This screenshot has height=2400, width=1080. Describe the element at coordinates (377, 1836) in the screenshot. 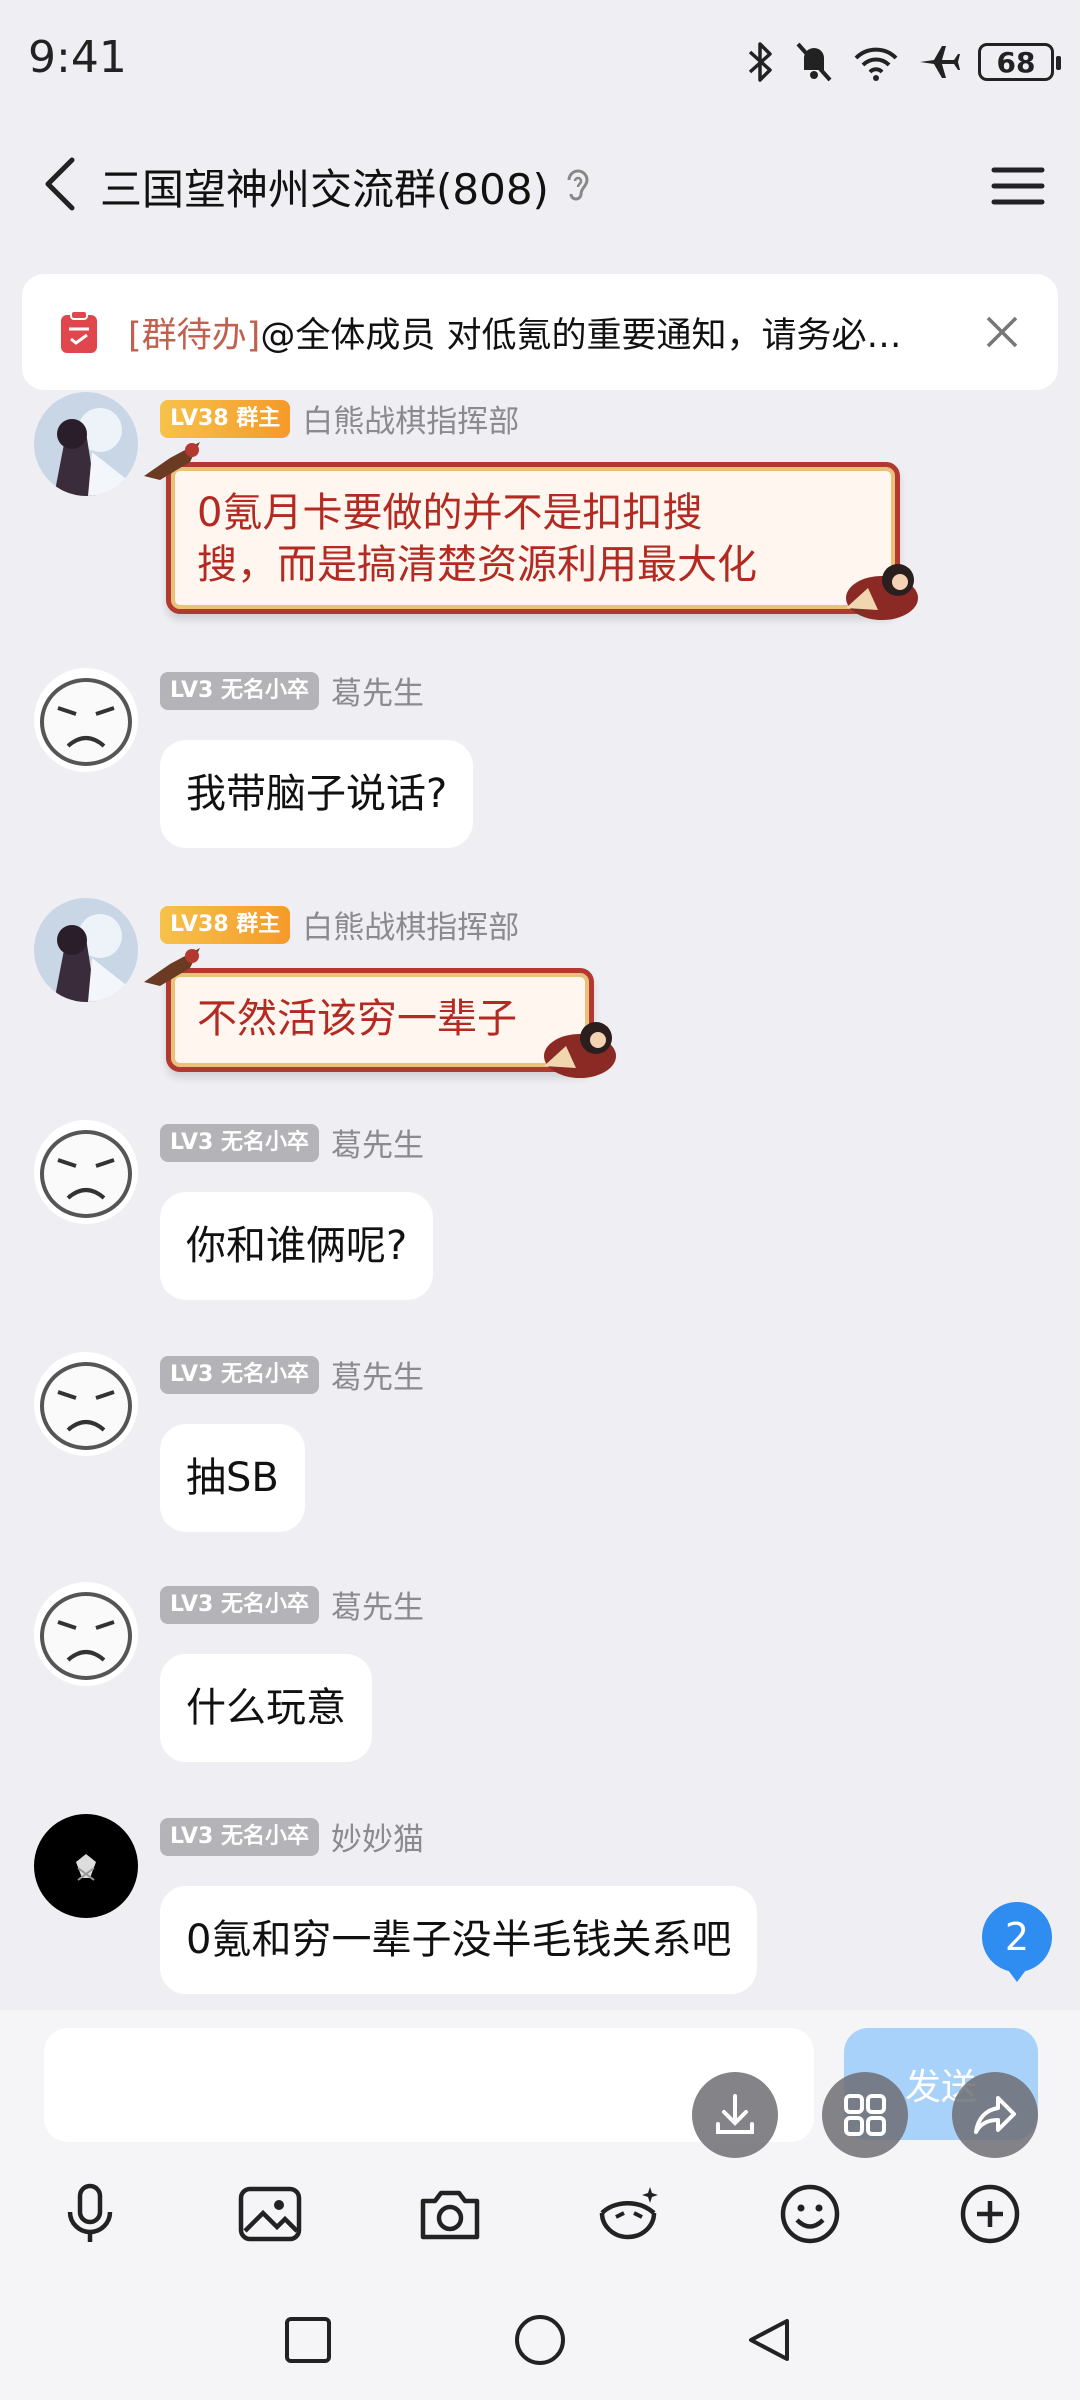

I see `sender-name: 妙妙猫` at that location.